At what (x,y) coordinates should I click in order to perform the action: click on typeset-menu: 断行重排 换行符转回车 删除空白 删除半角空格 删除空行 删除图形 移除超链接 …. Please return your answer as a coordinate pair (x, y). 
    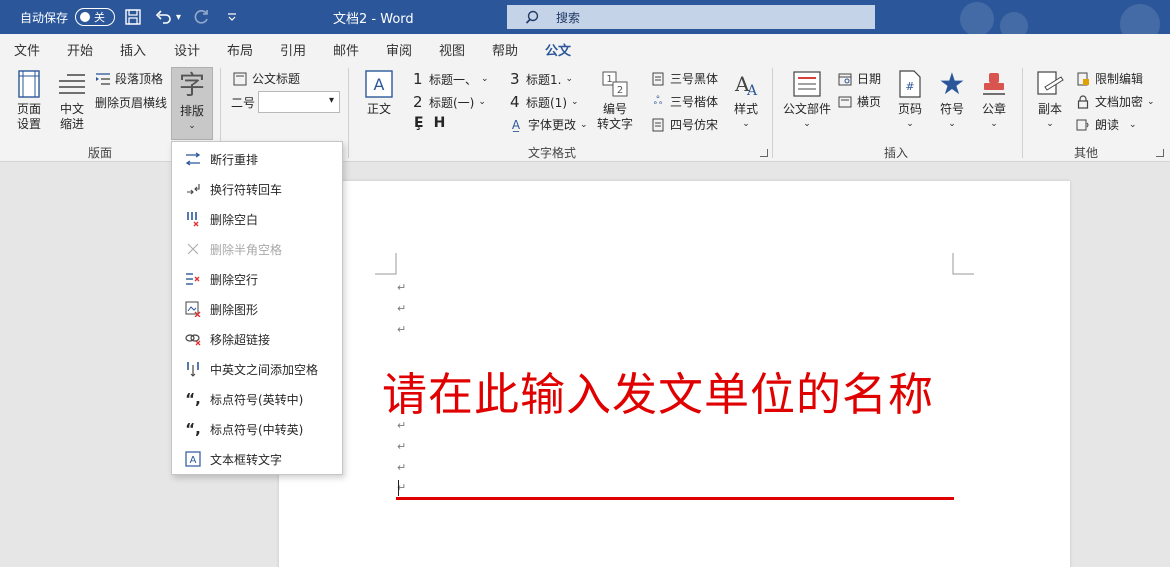
    Looking at the image, I should click on (257, 308).